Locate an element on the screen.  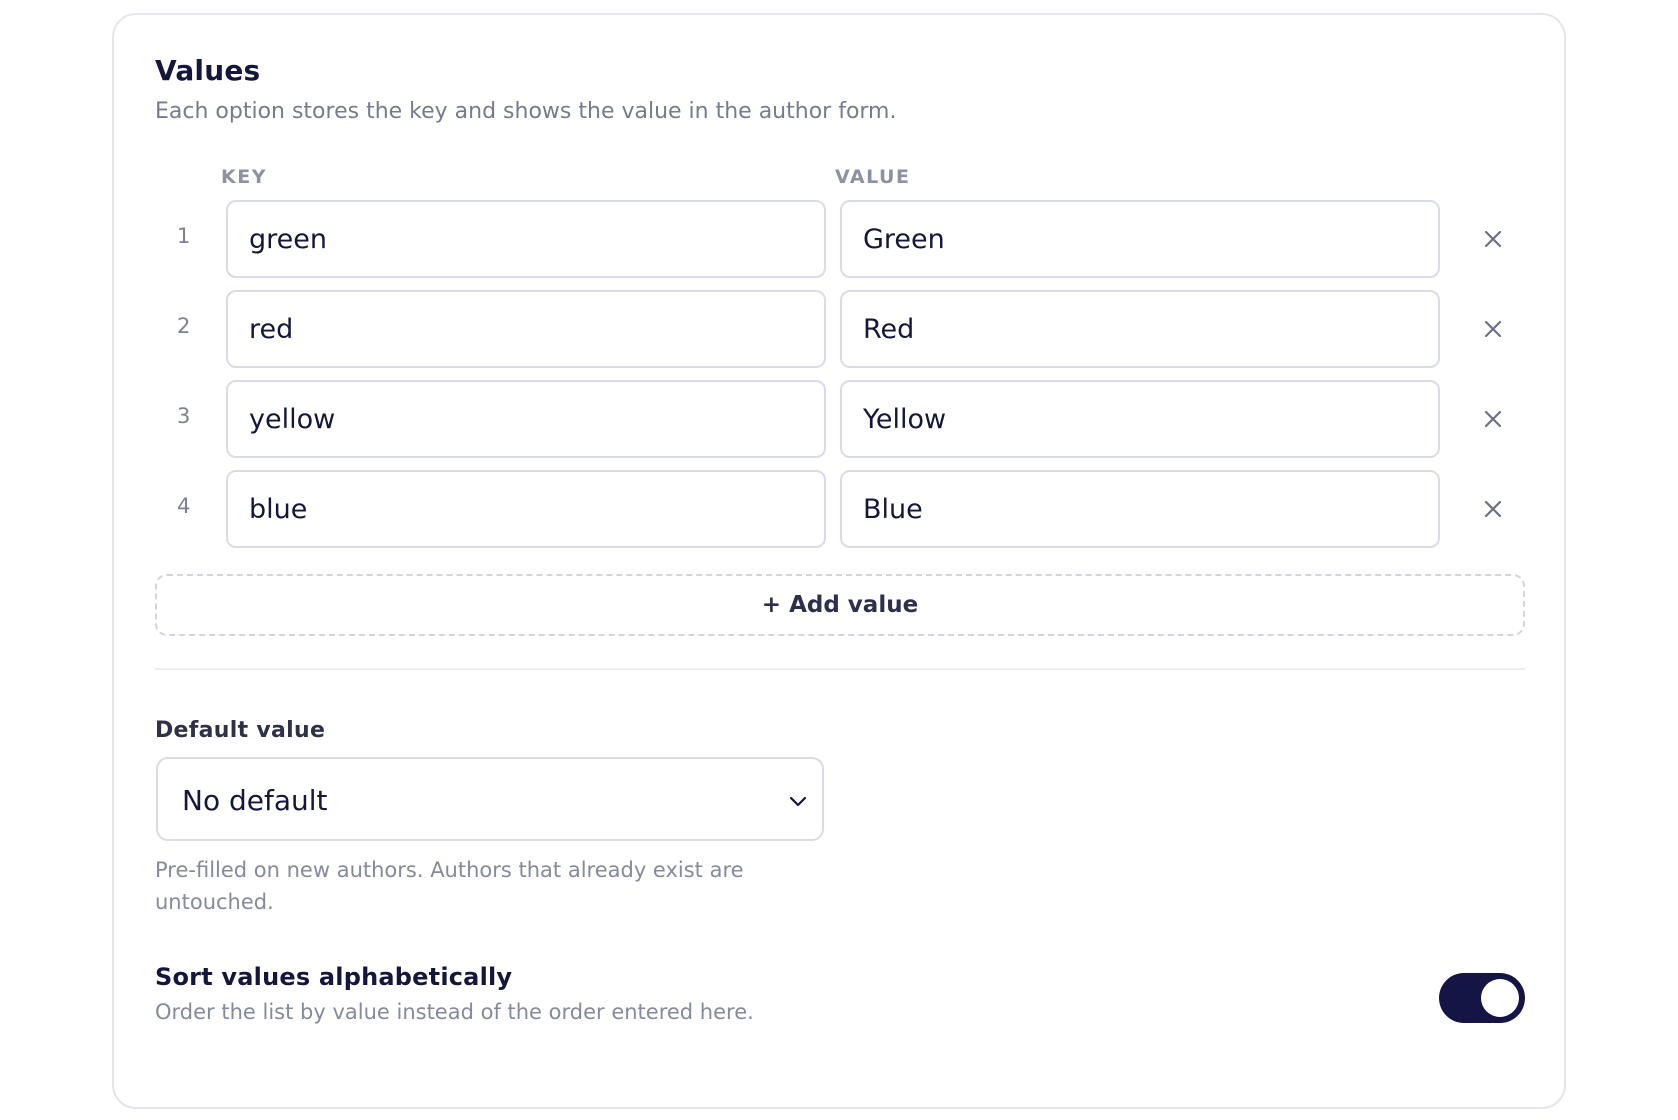
row-number: 4 is located at coordinates (184, 506).